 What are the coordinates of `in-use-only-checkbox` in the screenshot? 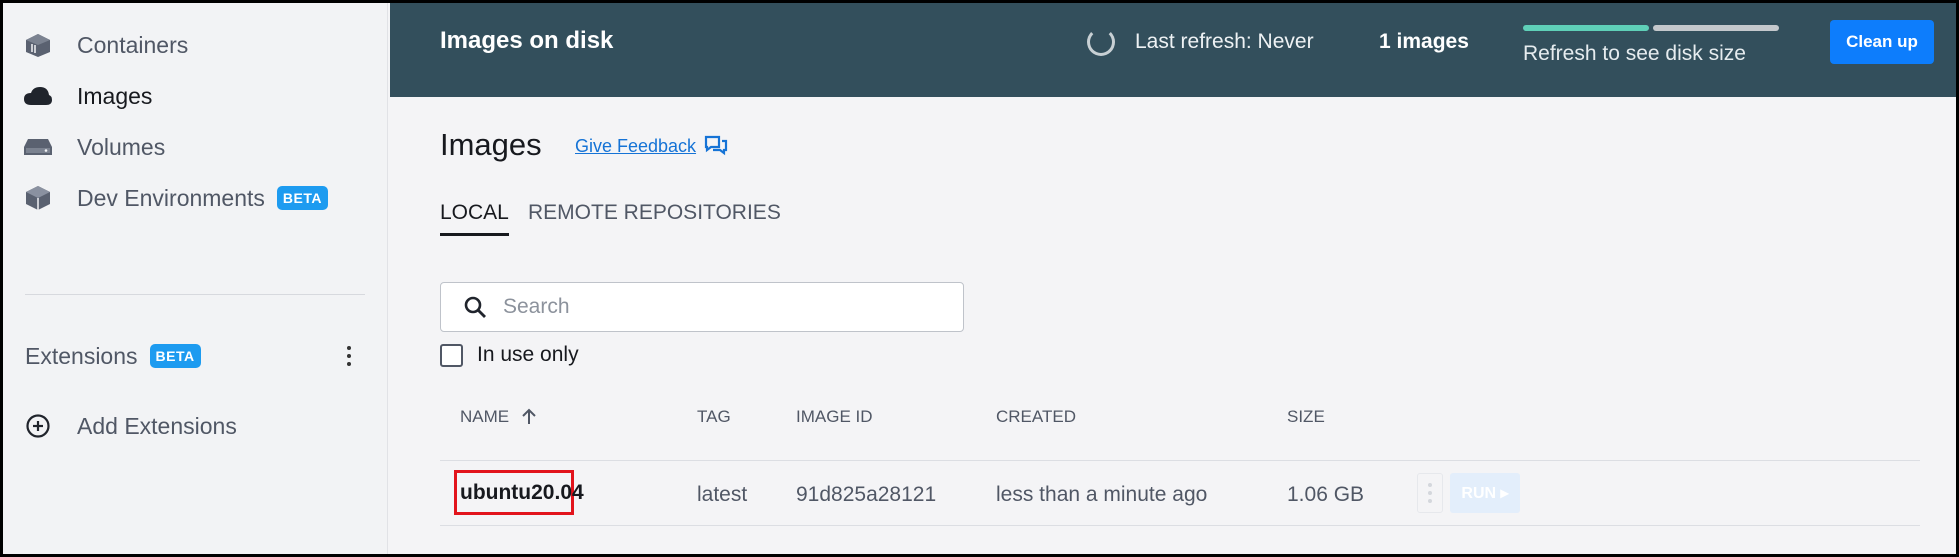 It's located at (451, 355).